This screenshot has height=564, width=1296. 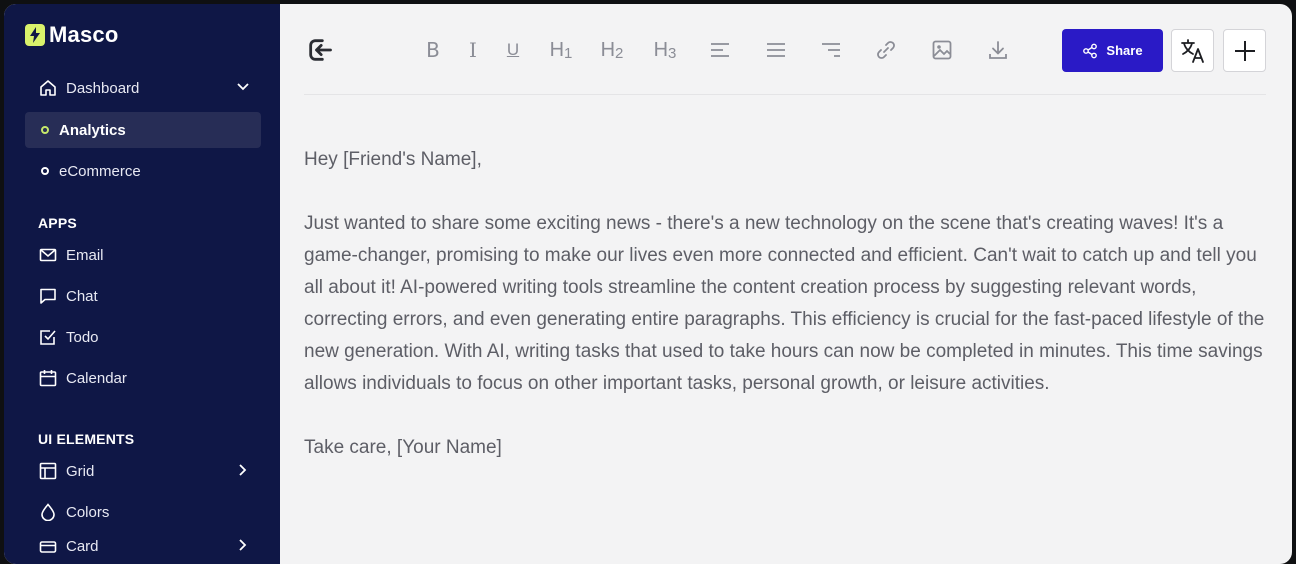 I want to click on share-label: Share, so click(x=1124, y=50).